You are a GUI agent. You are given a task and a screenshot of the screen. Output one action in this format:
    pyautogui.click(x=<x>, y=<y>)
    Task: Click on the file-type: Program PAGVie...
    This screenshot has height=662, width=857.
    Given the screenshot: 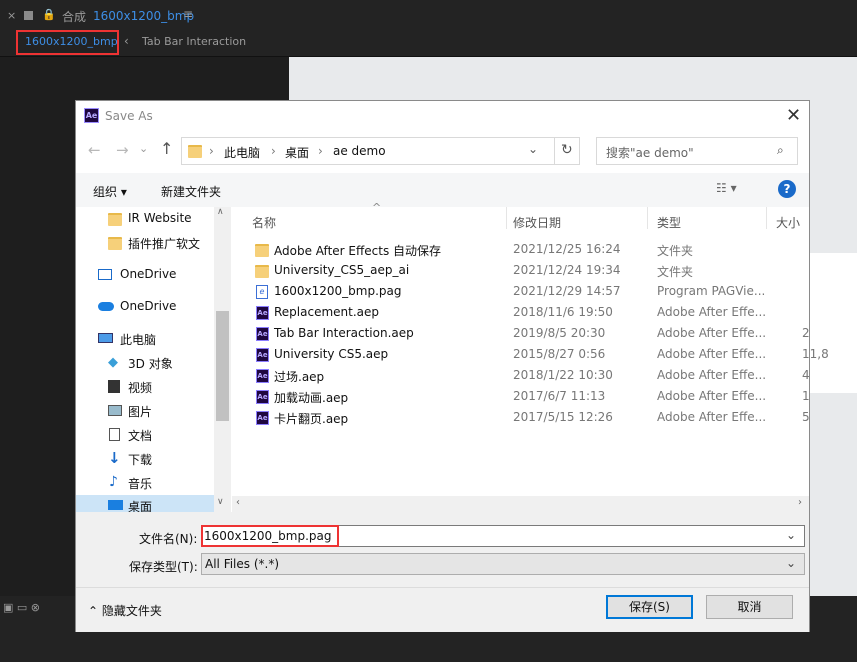 What is the action you would take?
    pyautogui.click(x=711, y=291)
    